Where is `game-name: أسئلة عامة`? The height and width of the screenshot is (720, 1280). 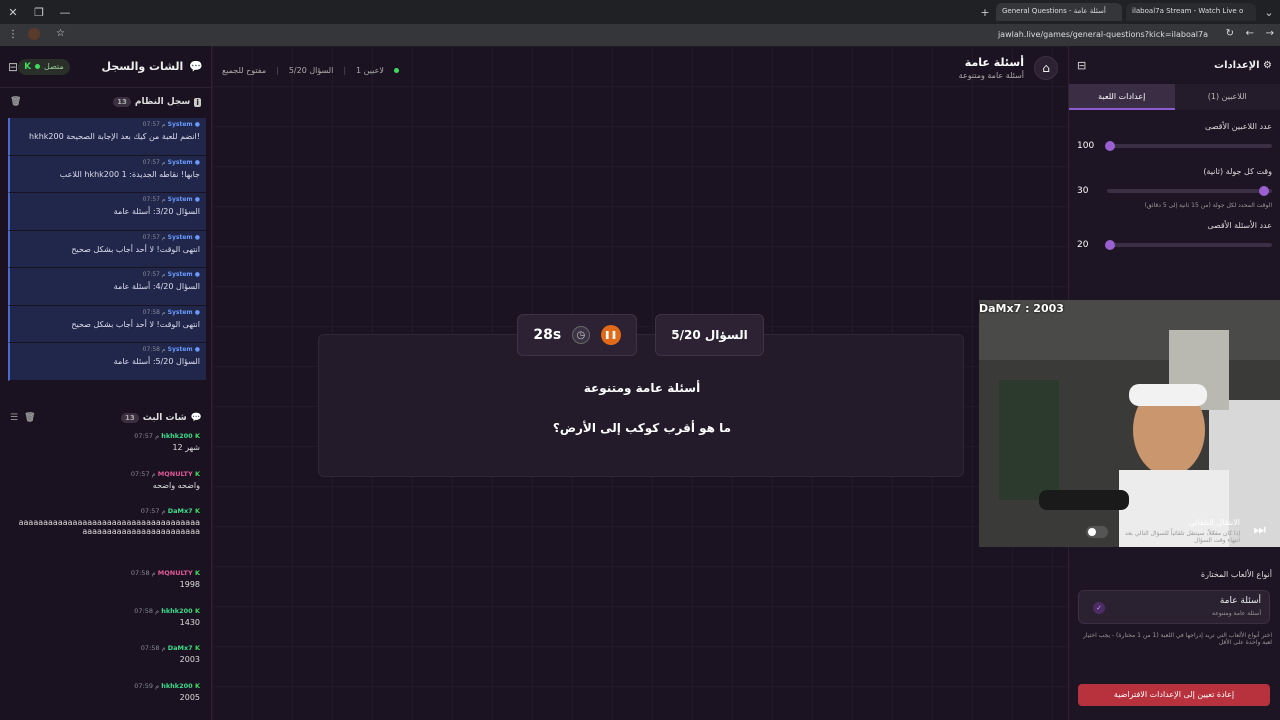
game-name: أسئلة عامة is located at coordinates (994, 62).